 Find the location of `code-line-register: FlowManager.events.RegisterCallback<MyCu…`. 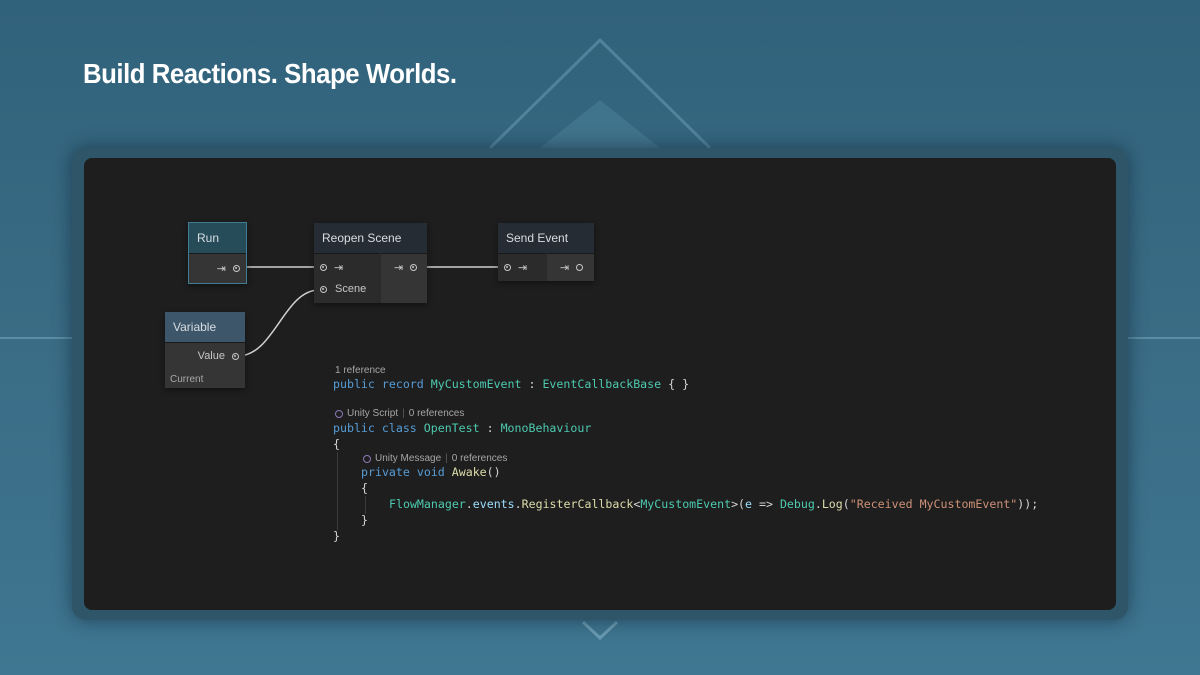

code-line-register: FlowManager.events.RegisterCallback<MyCu… is located at coordinates (714, 504).